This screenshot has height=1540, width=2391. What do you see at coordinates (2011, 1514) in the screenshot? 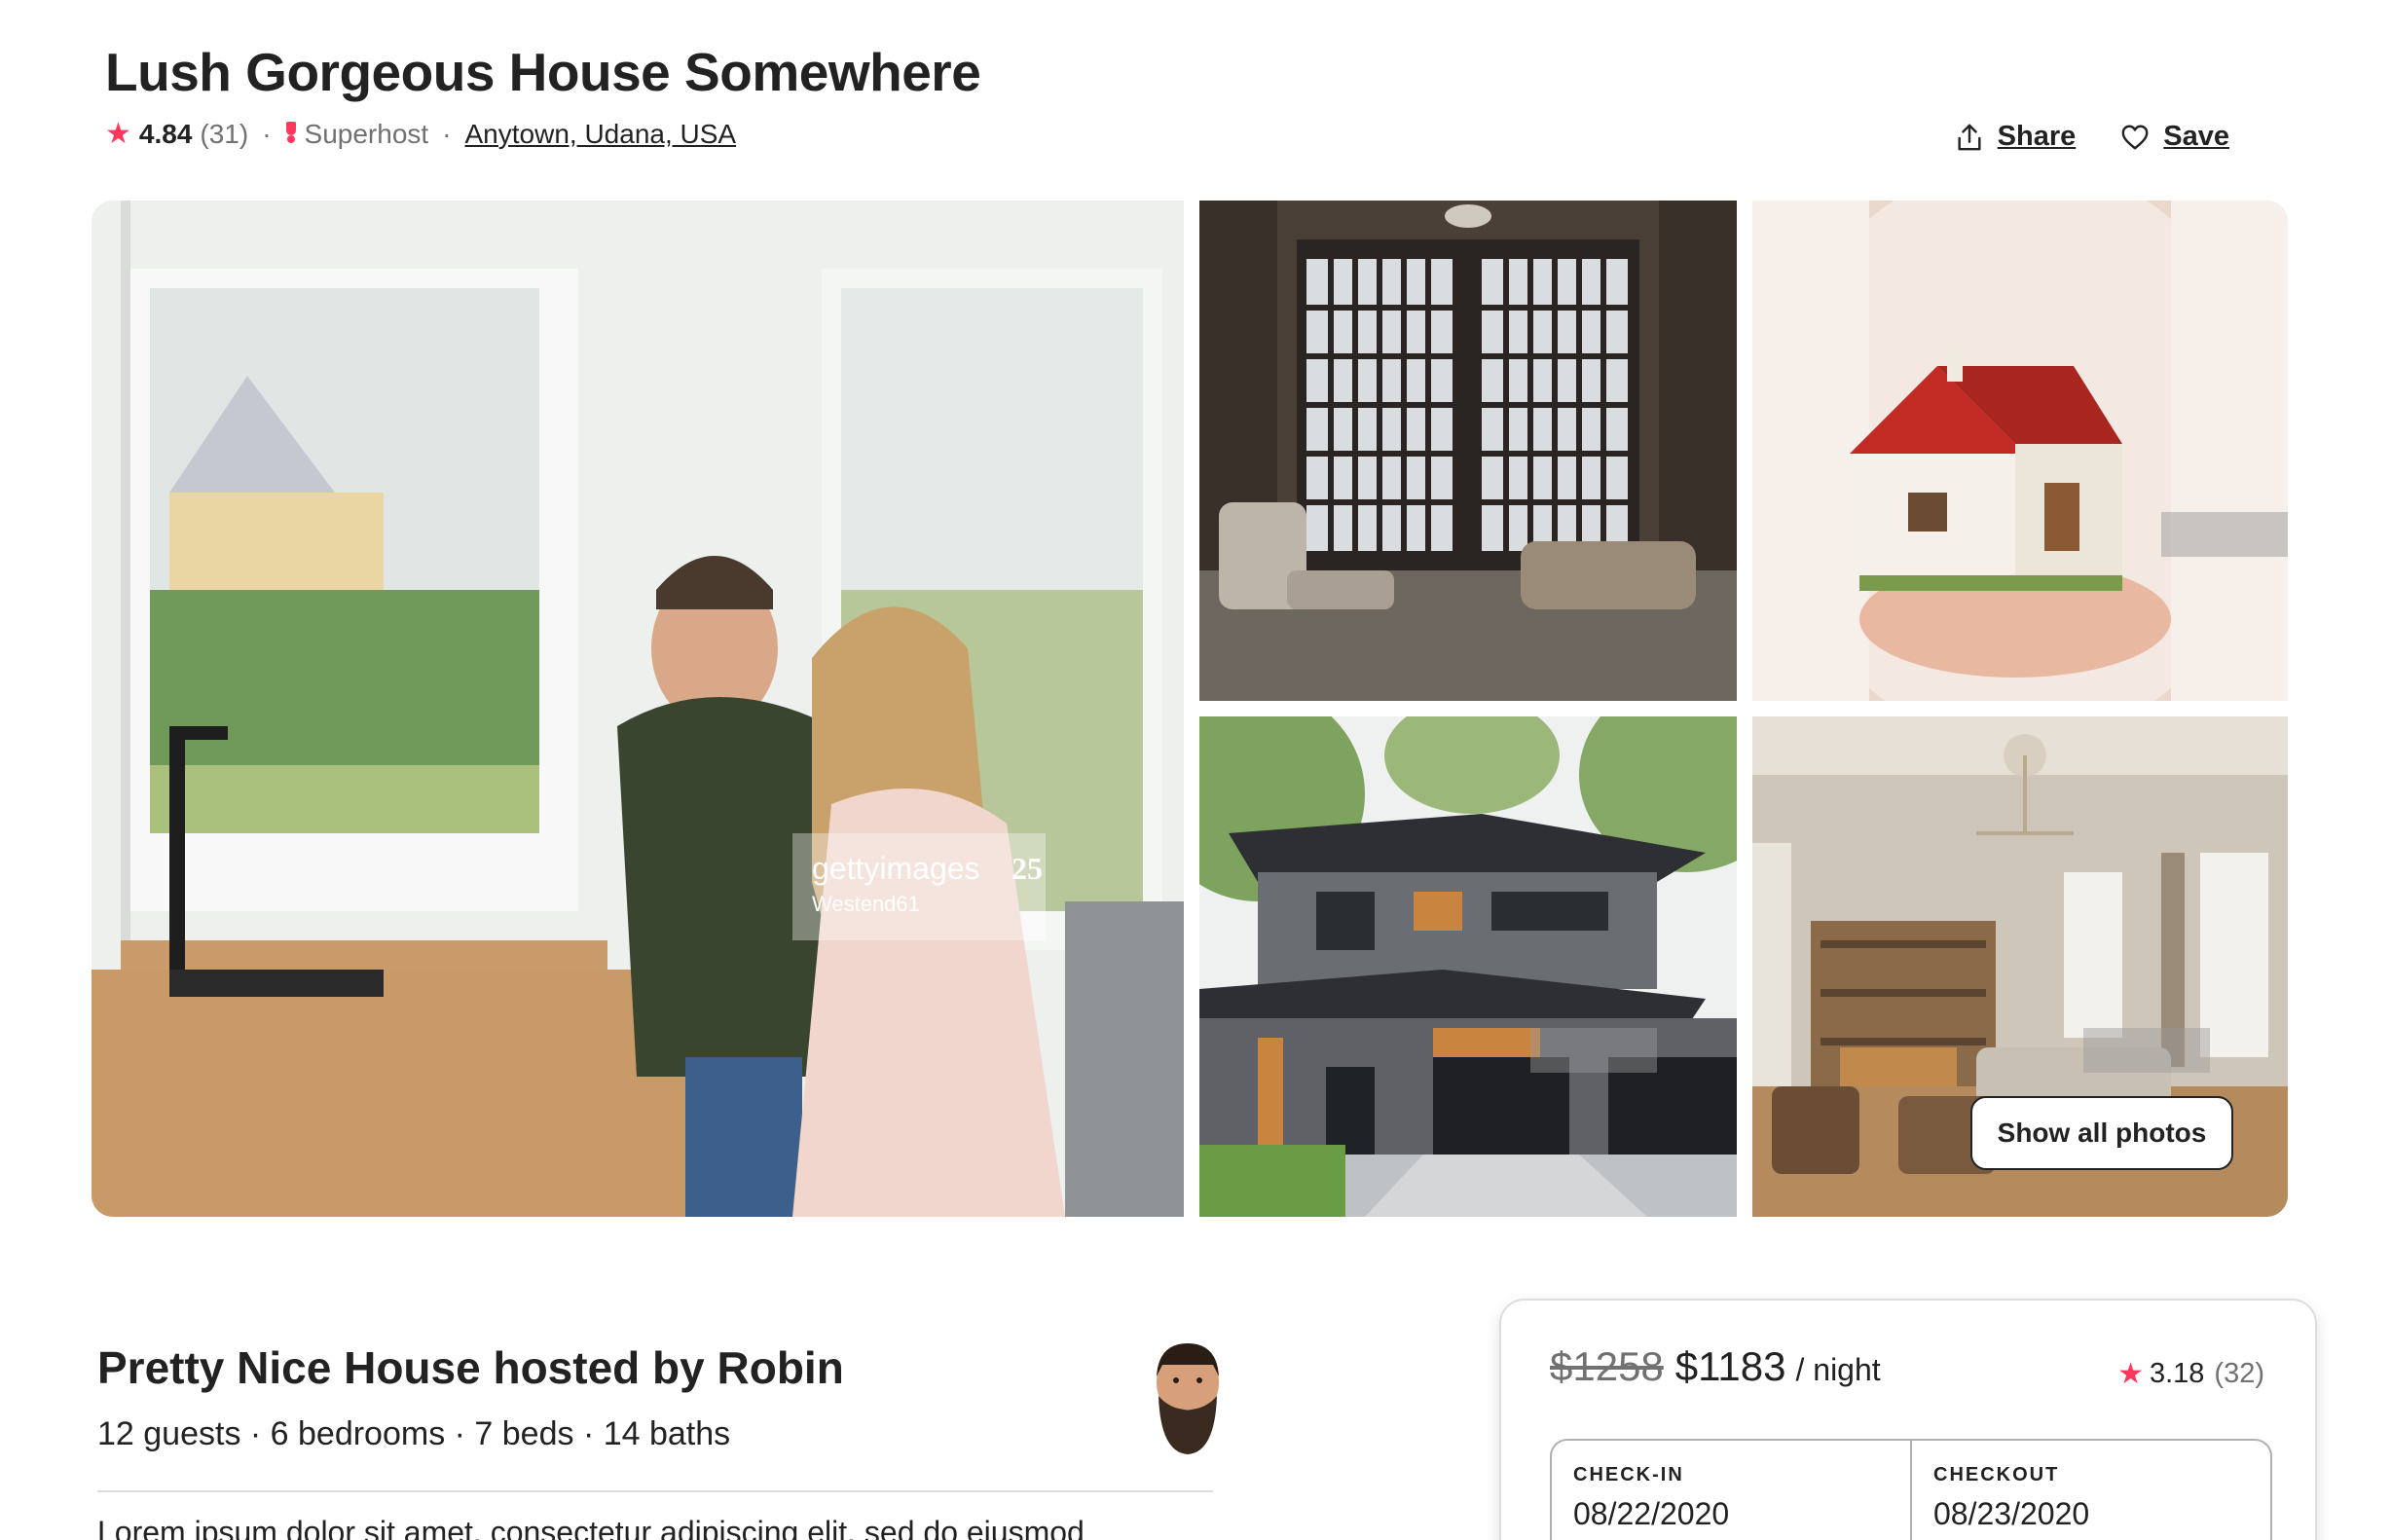
I see `checkout-value: 08/23/2020` at bounding box center [2011, 1514].